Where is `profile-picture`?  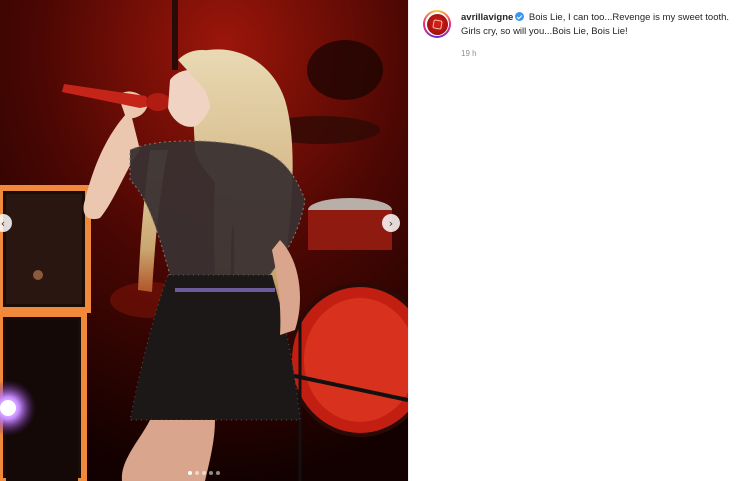
profile-picture is located at coordinates (437, 24).